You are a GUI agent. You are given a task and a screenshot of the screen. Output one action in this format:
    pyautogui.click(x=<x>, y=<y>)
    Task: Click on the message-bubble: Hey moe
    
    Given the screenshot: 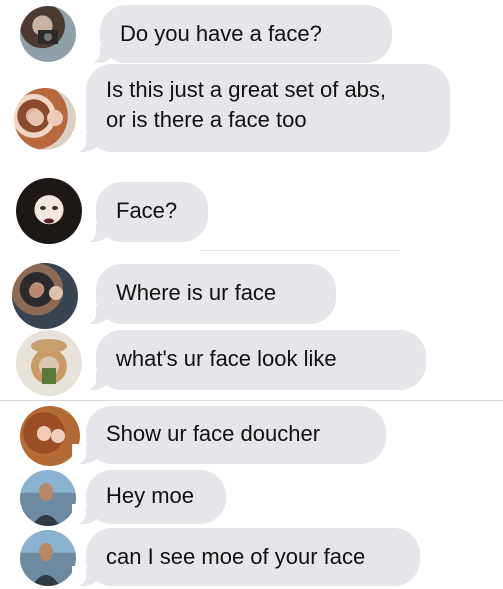 What is the action you would take?
    pyautogui.click(x=149, y=497)
    